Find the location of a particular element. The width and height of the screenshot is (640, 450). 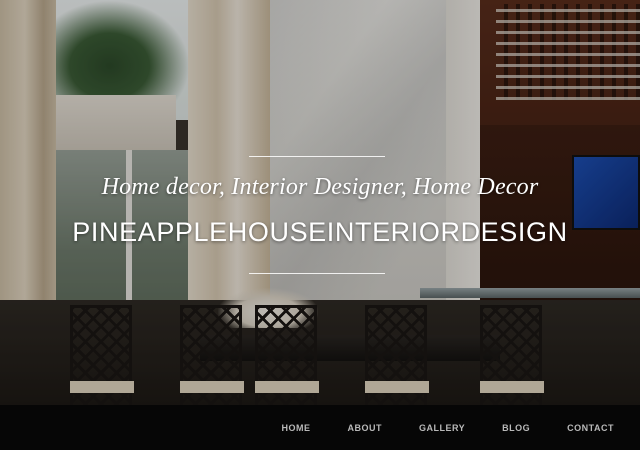

site-title: PINEAPPLEHOUSEINTERIORDESIGN is located at coordinates (320, 232).